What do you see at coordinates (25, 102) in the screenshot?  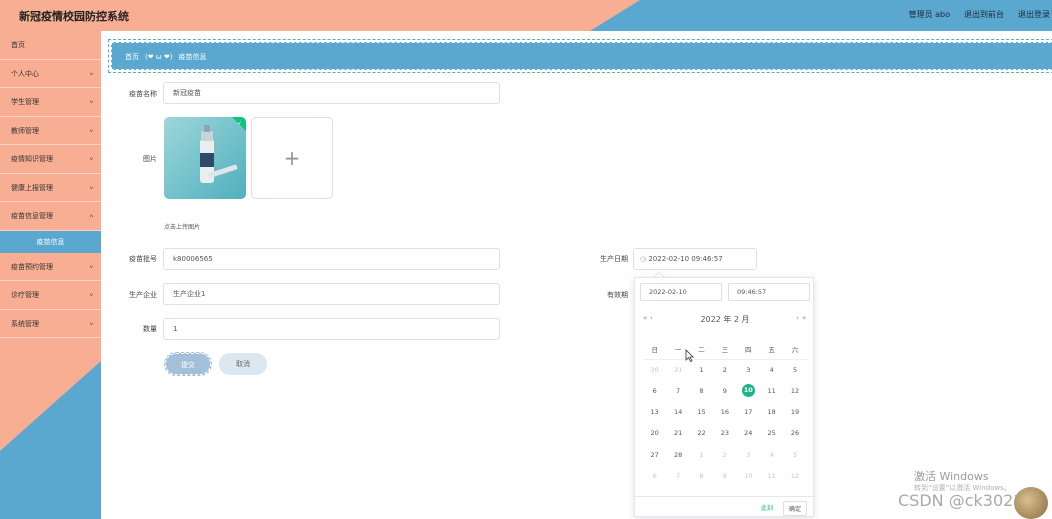 I see `sidebar-item-label: 学生管理` at bounding box center [25, 102].